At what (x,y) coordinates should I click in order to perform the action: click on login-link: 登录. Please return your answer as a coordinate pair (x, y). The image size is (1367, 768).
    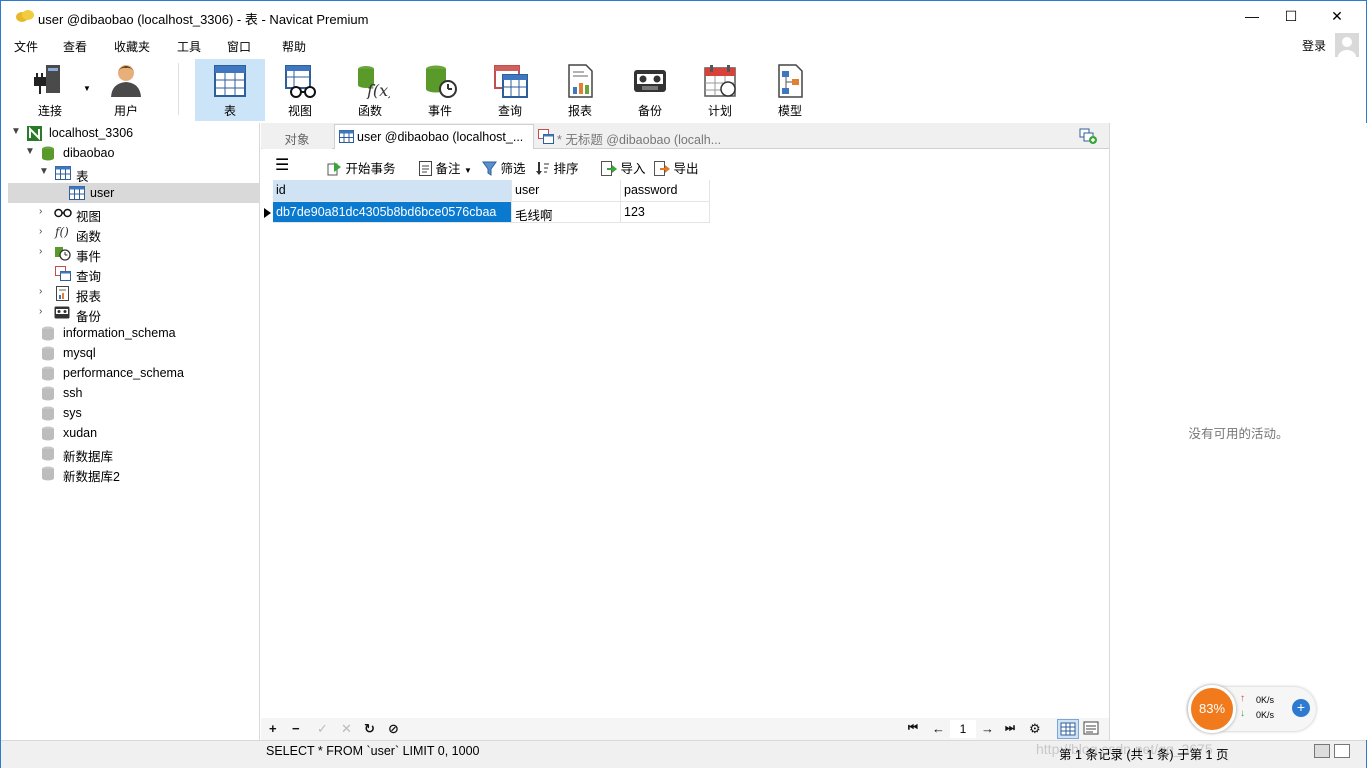
    Looking at the image, I should click on (1314, 45).